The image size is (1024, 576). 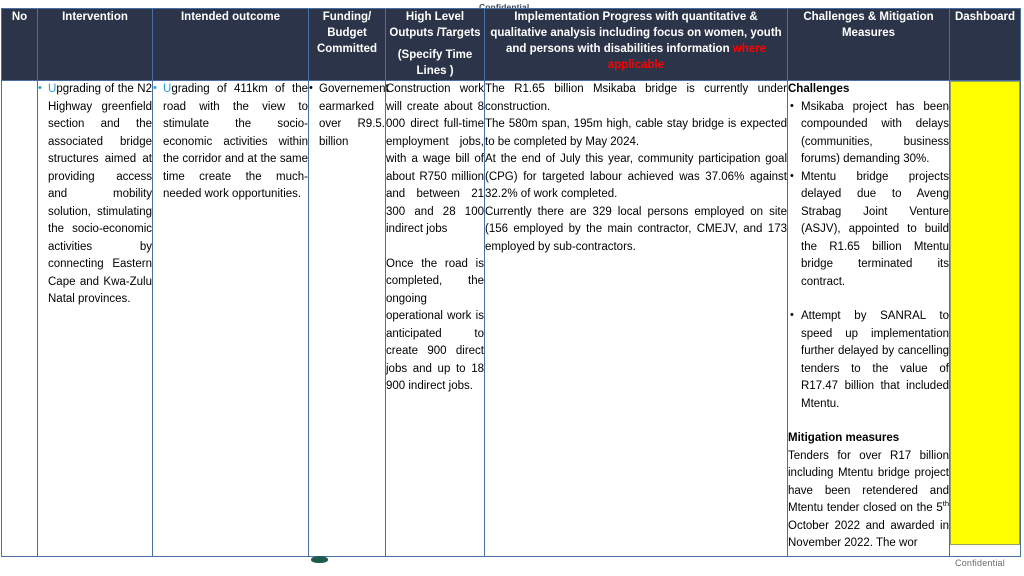 I want to click on header-dashboard: Dashboard, so click(x=985, y=44).